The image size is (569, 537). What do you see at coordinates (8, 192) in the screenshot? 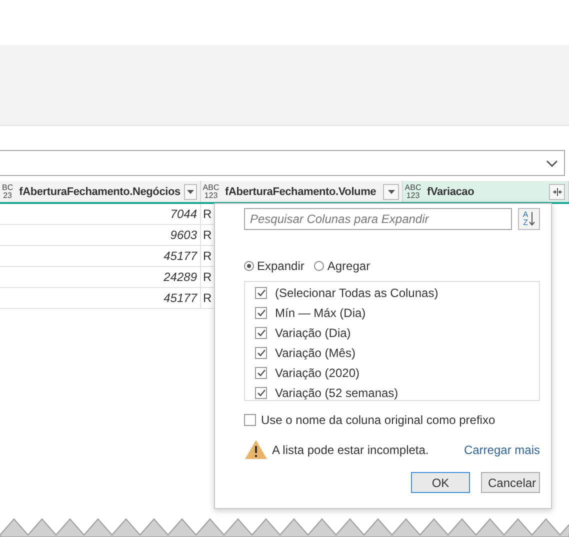
I see `type-icon: BC 23` at bounding box center [8, 192].